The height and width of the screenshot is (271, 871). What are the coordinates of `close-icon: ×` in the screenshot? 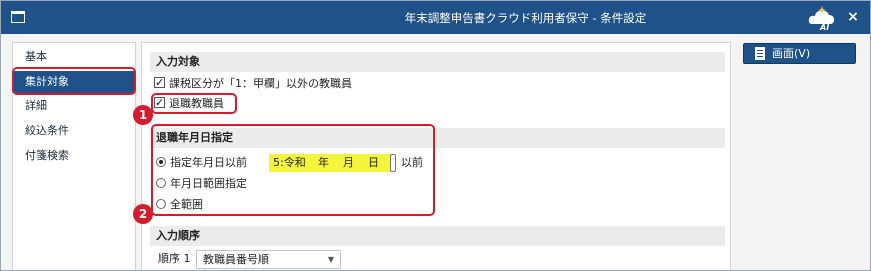 It's located at (853, 17).